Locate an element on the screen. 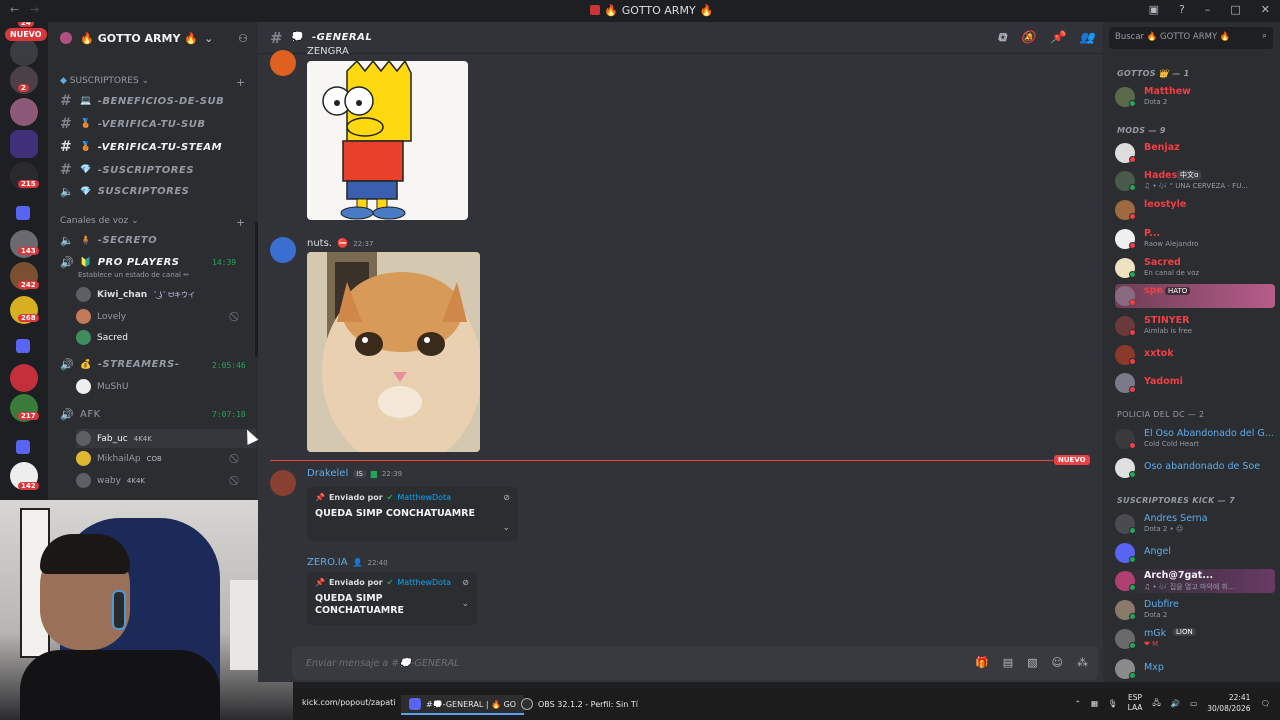  message-image-bart is located at coordinates (387, 140).